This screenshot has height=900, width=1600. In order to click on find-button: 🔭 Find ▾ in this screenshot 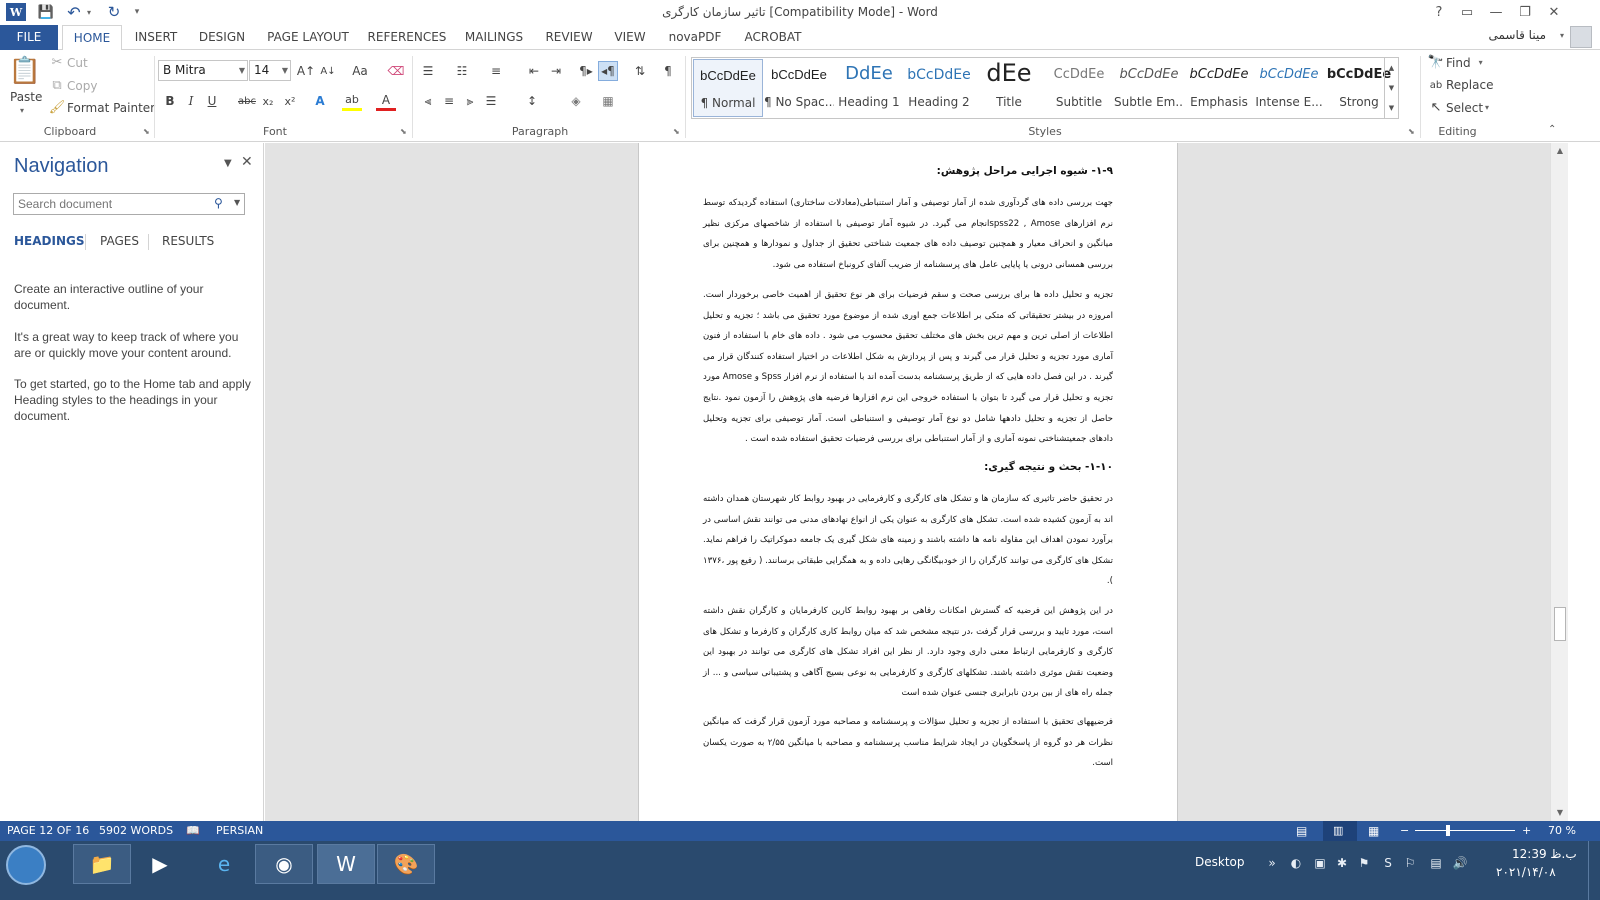, I will do `click(1455, 62)`.